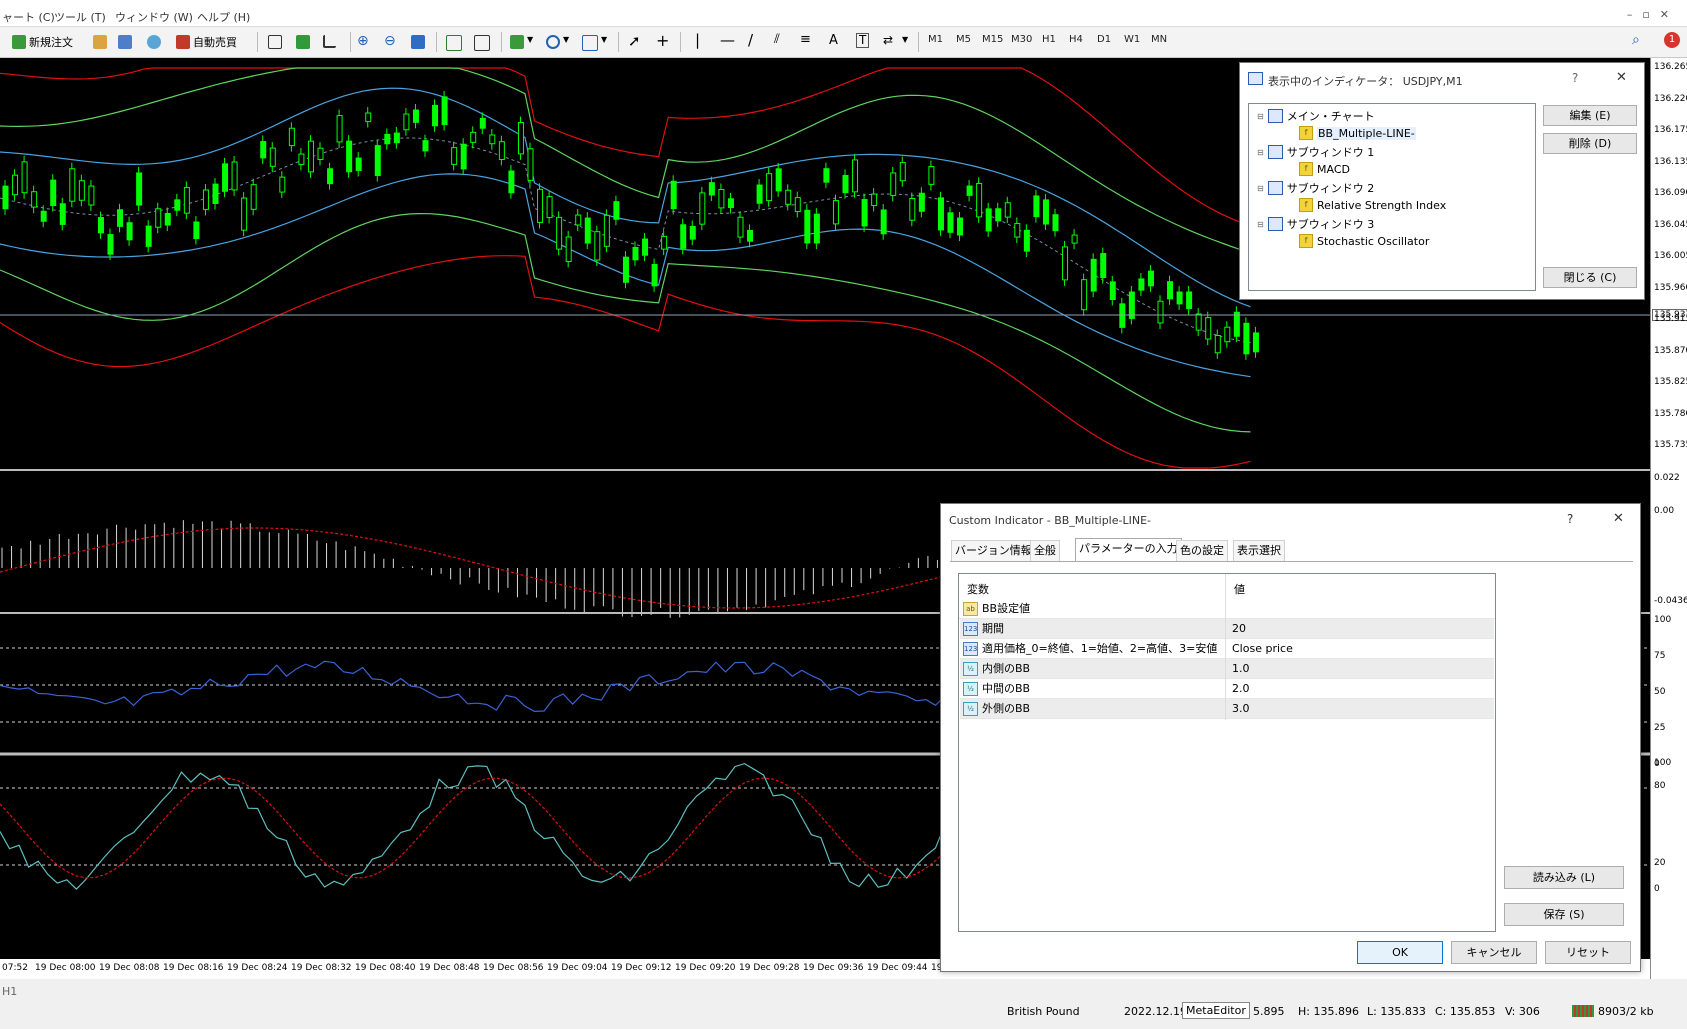 The height and width of the screenshot is (1029, 1687). What do you see at coordinates (1128, 550) in the screenshot?
I see `tab-parameters: パラメーターの入力` at bounding box center [1128, 550].